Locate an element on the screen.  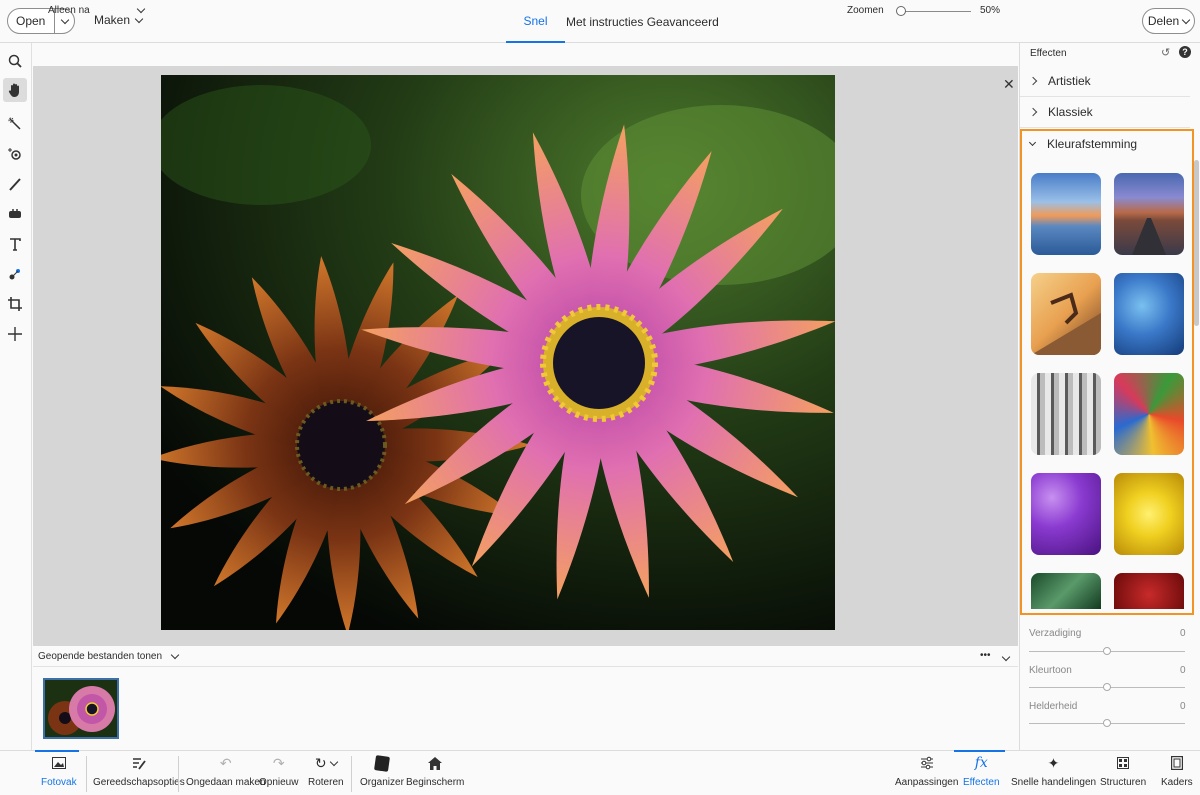
more-options-icon: ••• is located at coordinates (985, 655).